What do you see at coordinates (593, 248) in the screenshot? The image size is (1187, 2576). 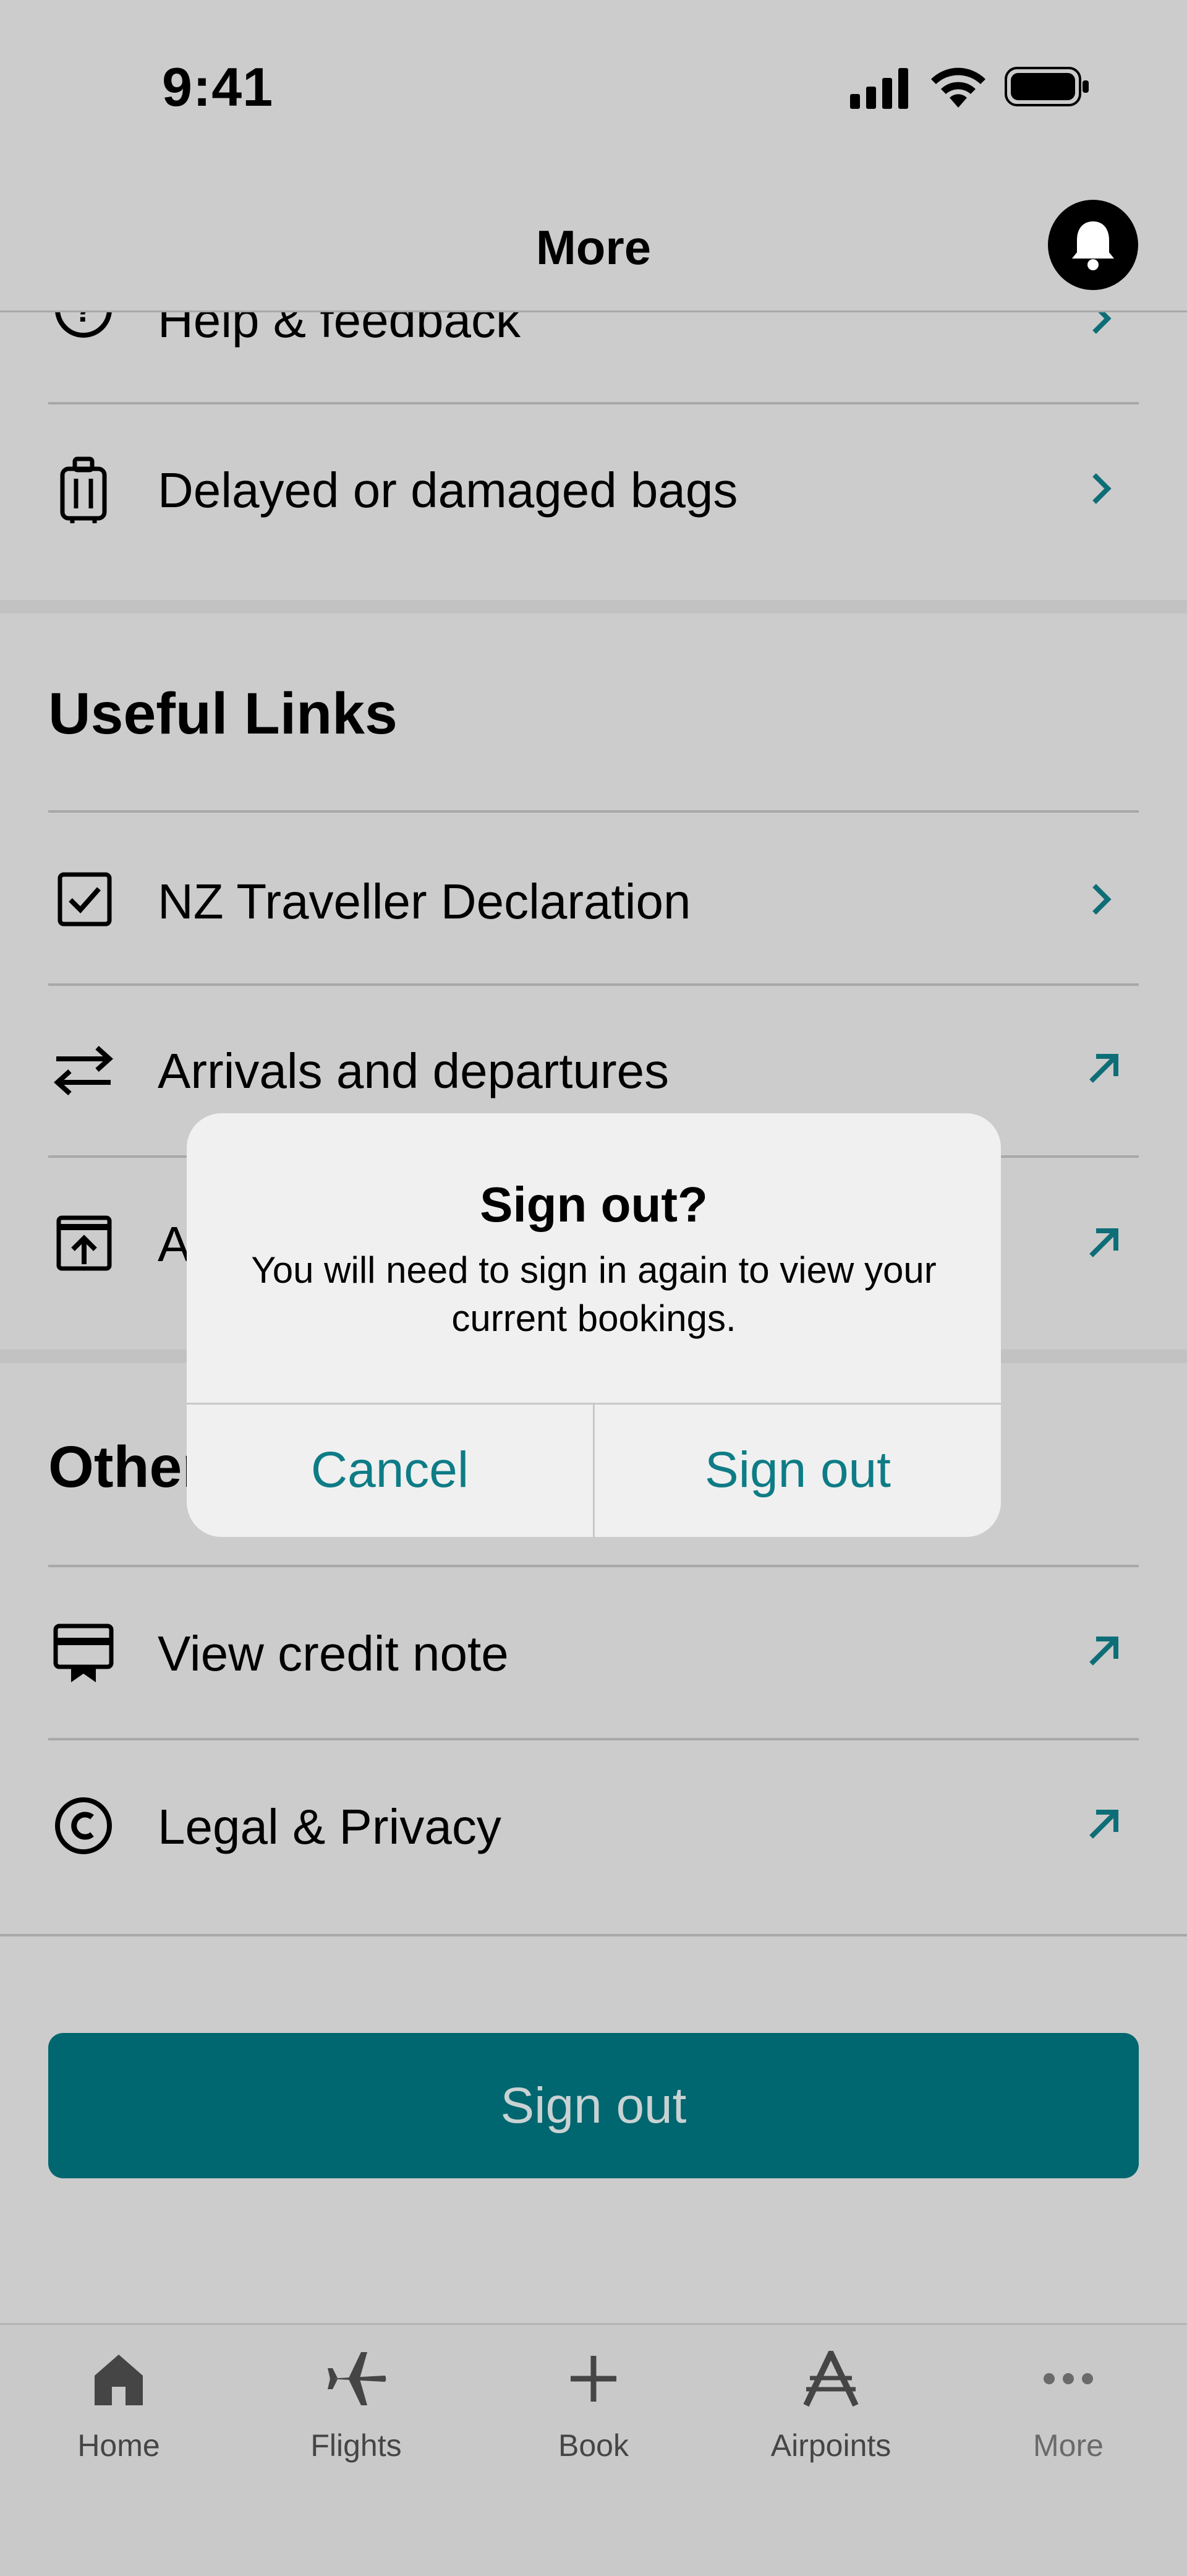 I see `page-title: More` at bounding box center [593, 248].